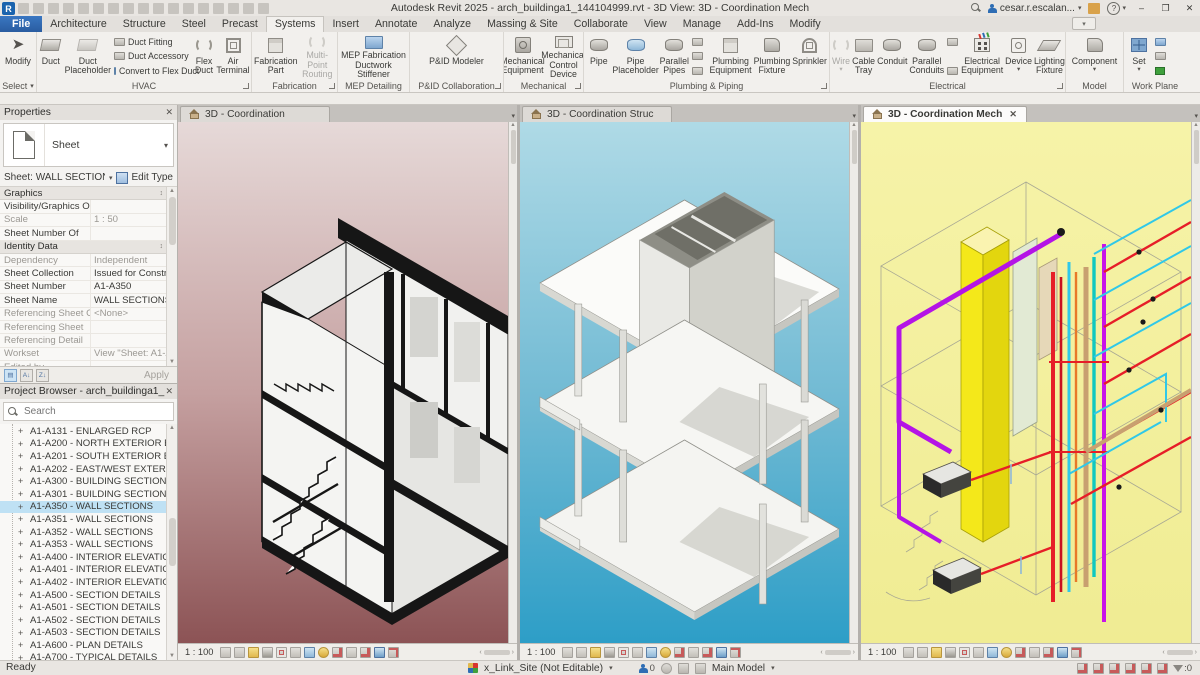 The image size is (1200, 675). Describe the element at coordinates (338, 652) in the screenshot. I see `worksharing-display-icon` at that location.